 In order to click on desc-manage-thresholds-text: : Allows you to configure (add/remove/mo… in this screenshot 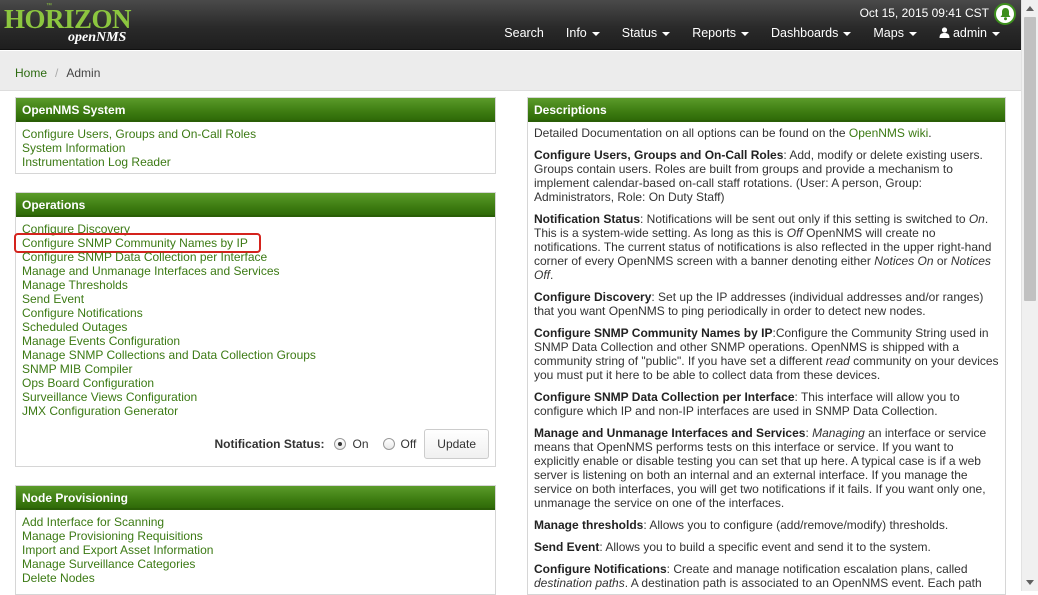, I will do `click(796, 525)`.